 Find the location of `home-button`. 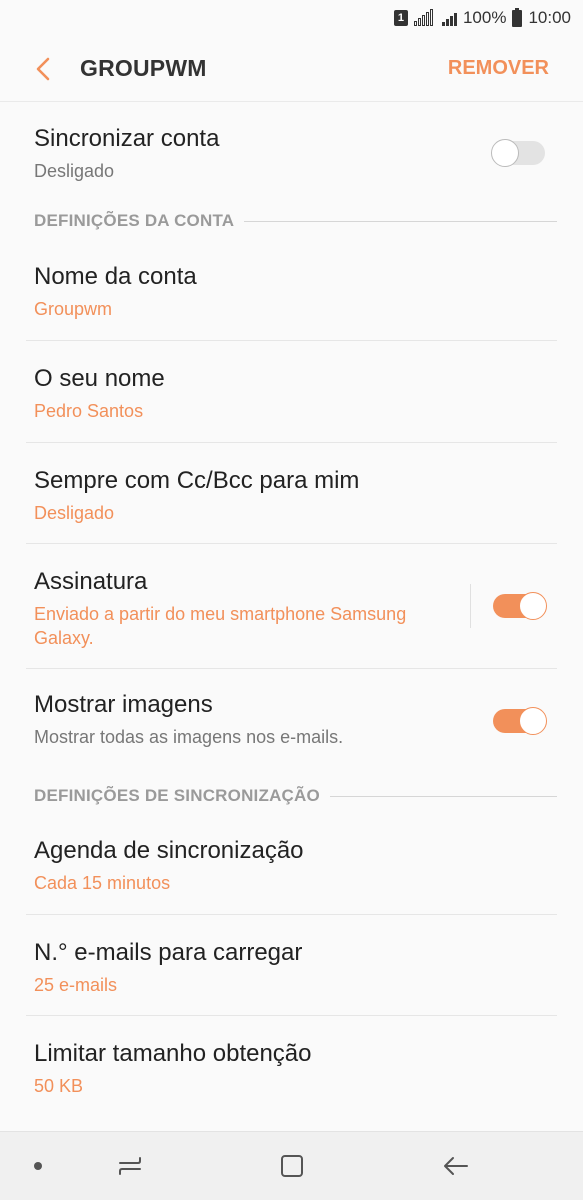

home-button is located at coordinates (292, 1166).